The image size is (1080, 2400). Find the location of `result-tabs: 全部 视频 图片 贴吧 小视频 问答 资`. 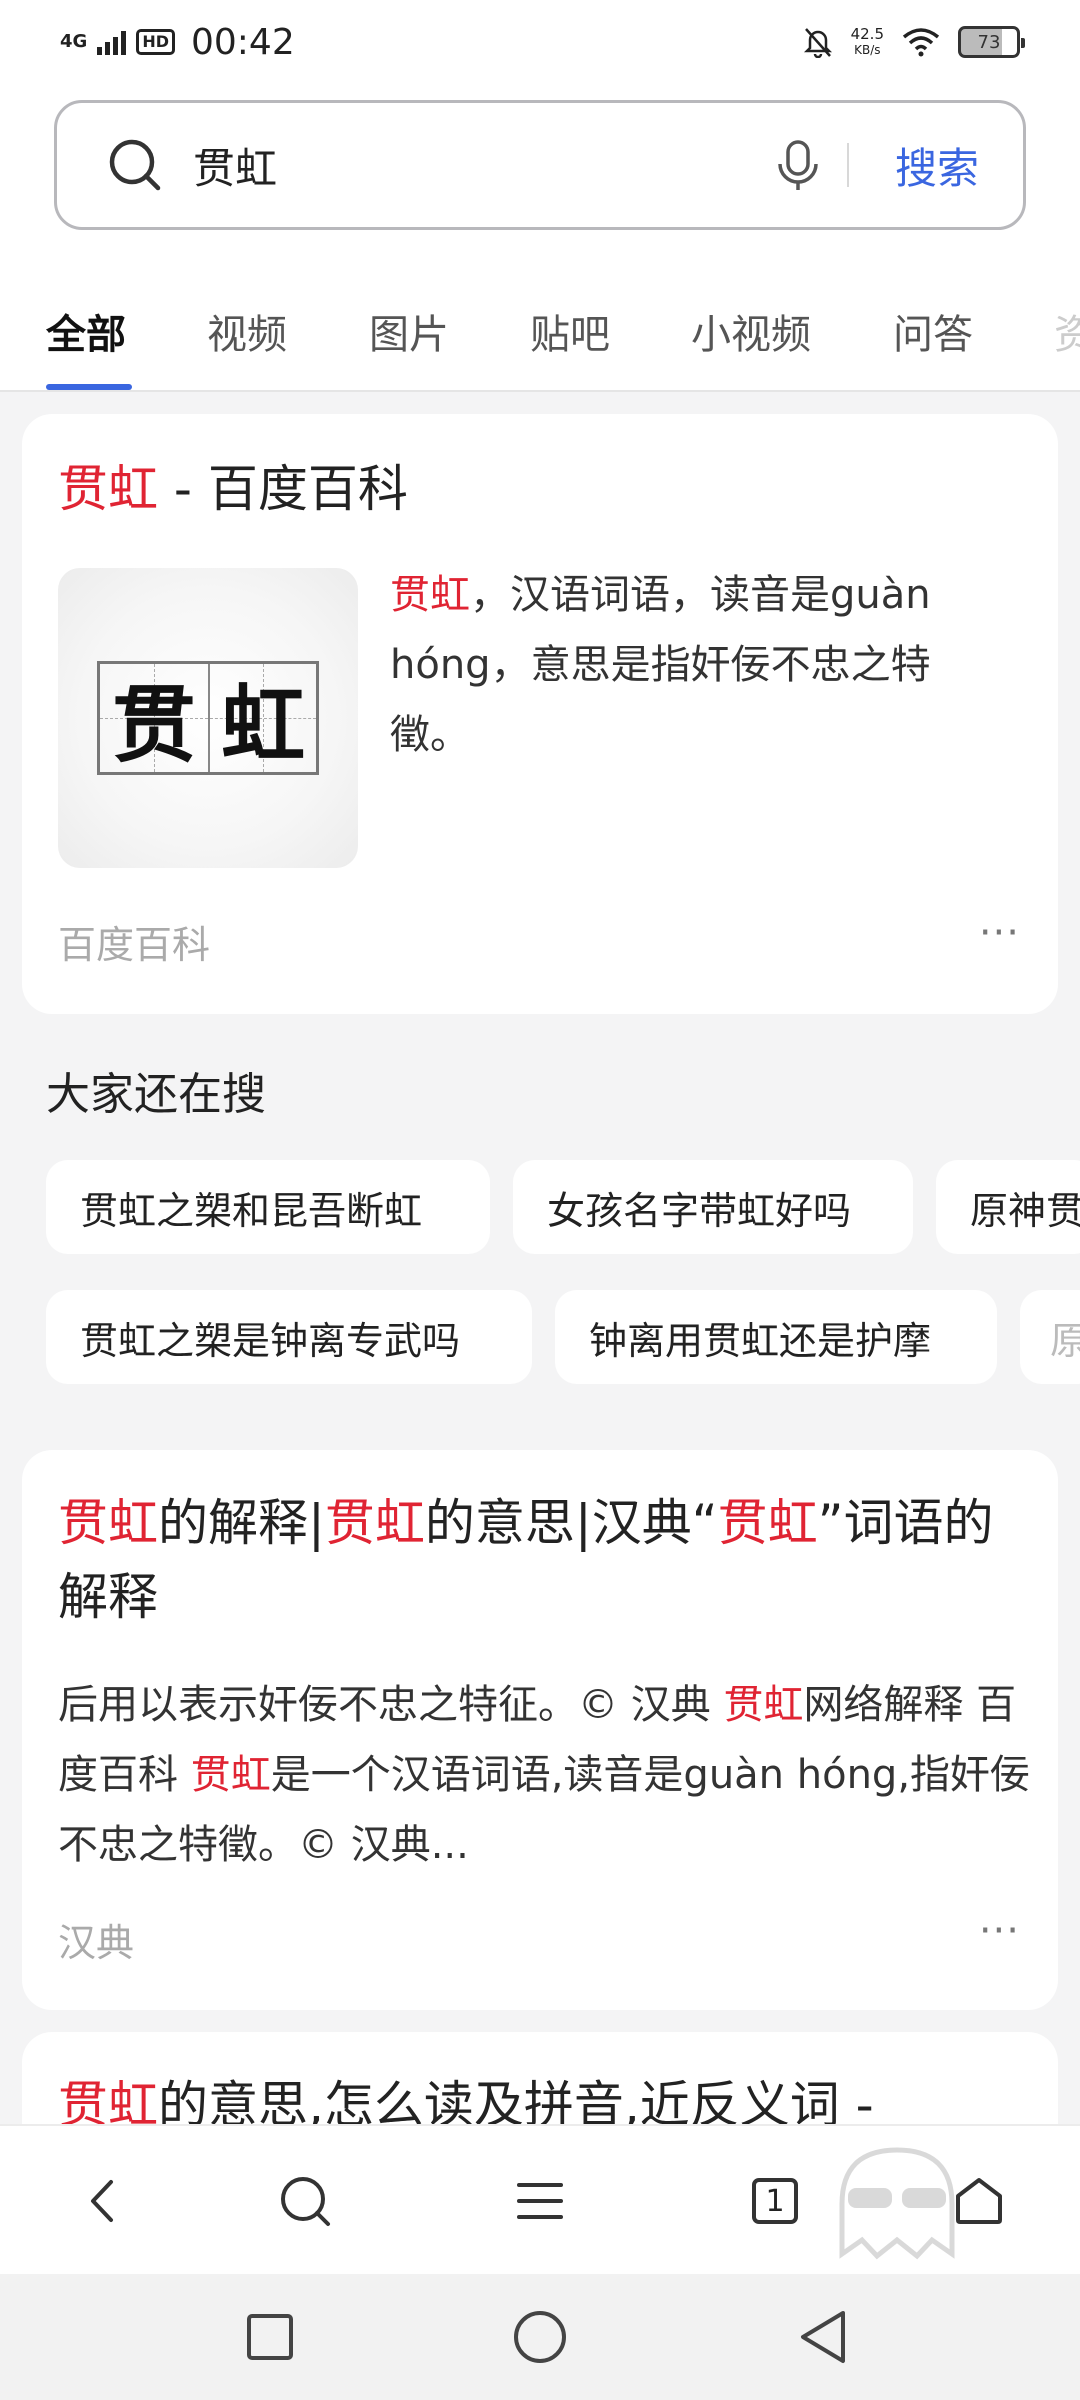

result-tabs: 全部 视频 图片 贴吧 小视频 问答 资 is located at coordinates (540, 328).